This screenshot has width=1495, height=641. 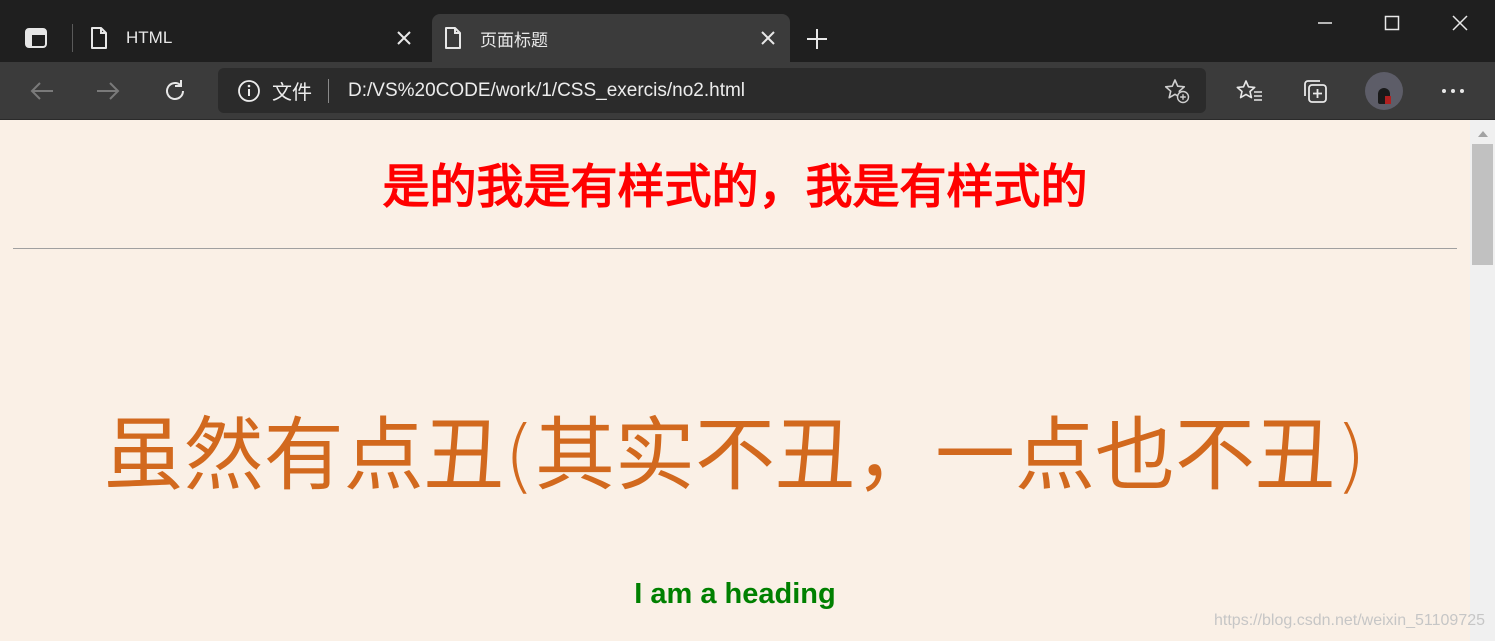 I want to click on close-window-button, so click(x=1460, y=23).